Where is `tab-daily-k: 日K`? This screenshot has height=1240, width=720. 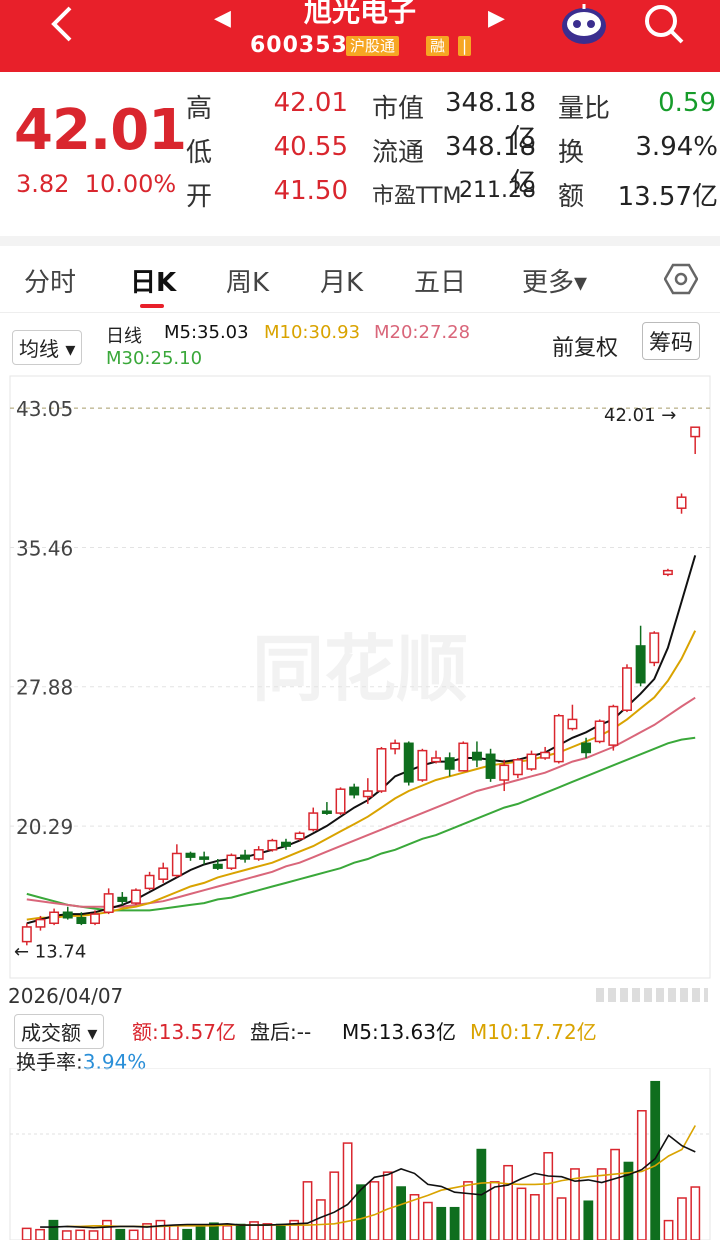
tab-daily-k: 日K is located at coordinates (153, 280).